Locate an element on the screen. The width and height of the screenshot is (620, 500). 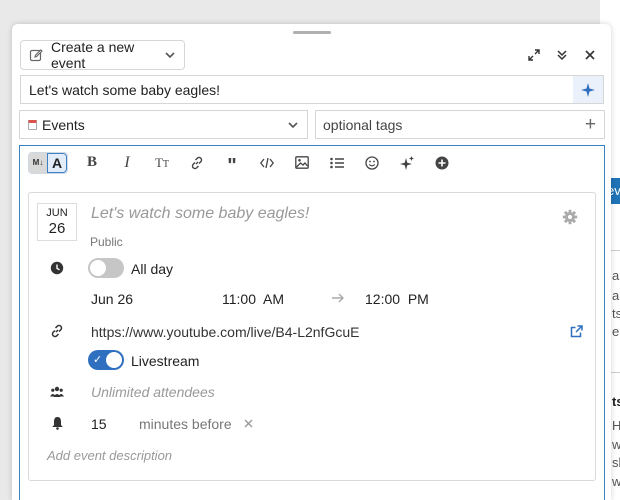
italic-icon: I is located at coordinates (127, 162).